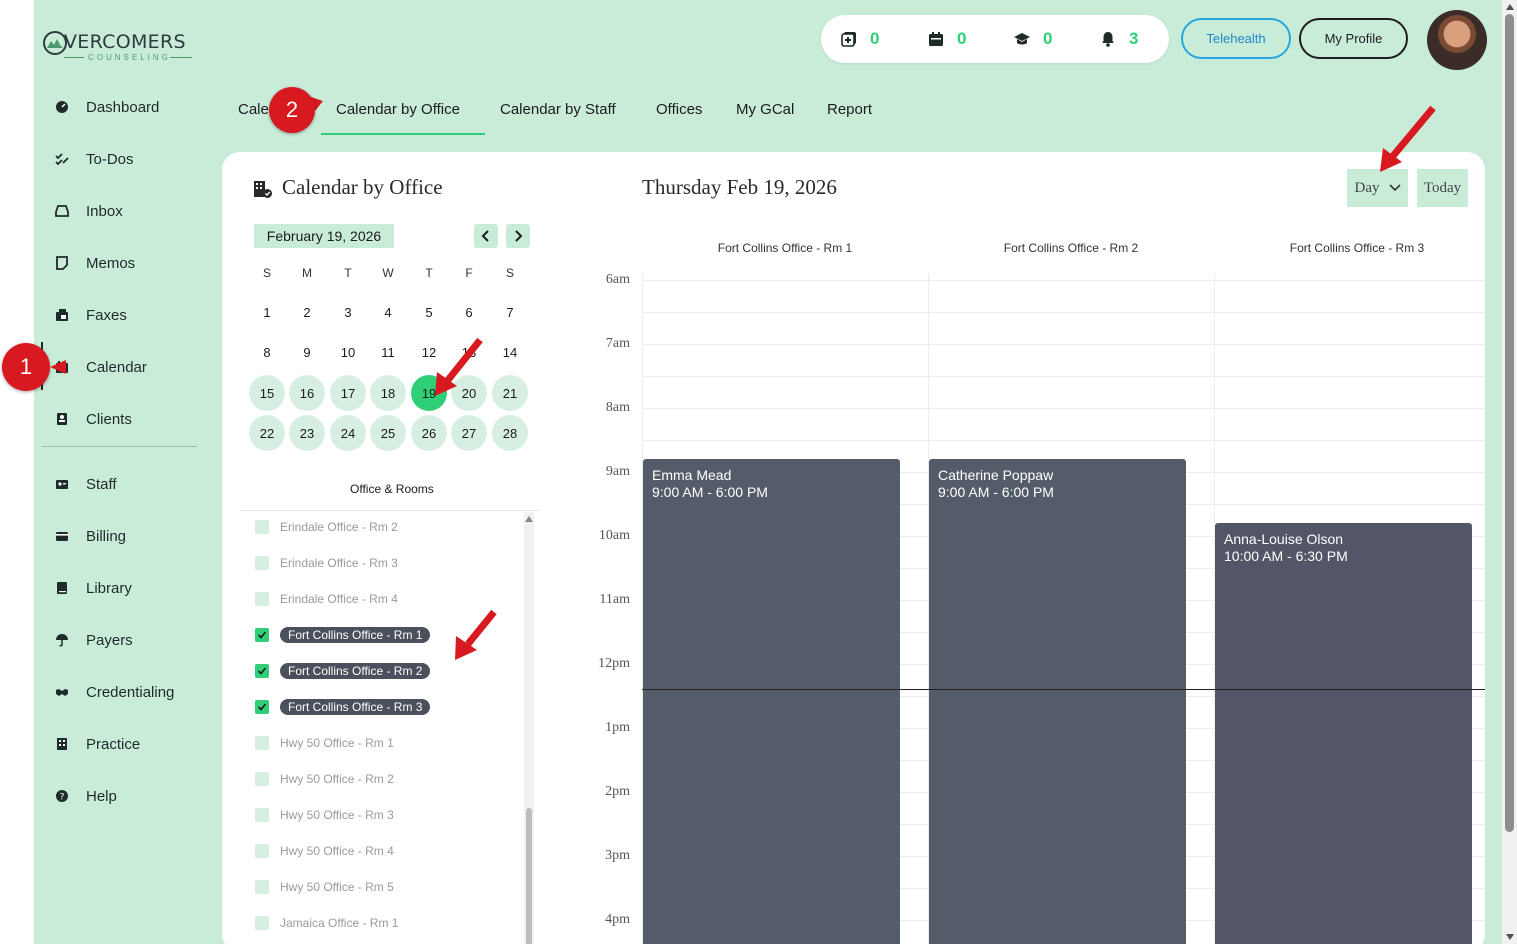  I want to click on view-select: Day, so click(1377, 188).